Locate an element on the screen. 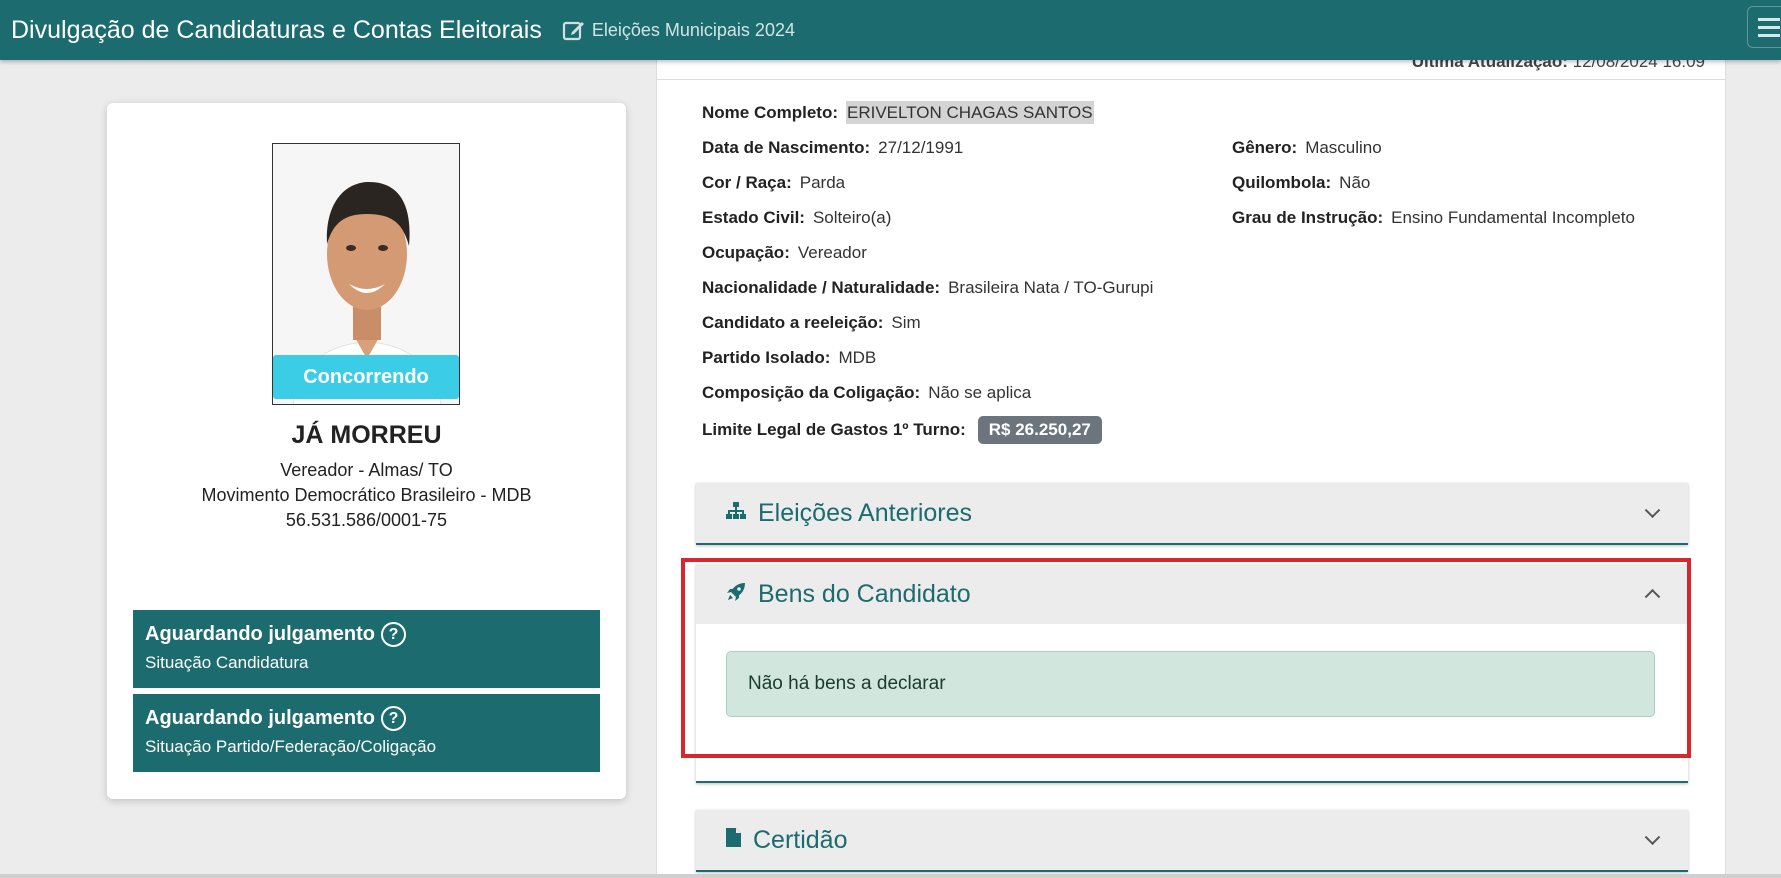 This screenshot has width=1781, height=878. field-nome-completo: Nome Completo: ERIVELTON CHAGAS SANTOS is located at coordinates (898, 112).